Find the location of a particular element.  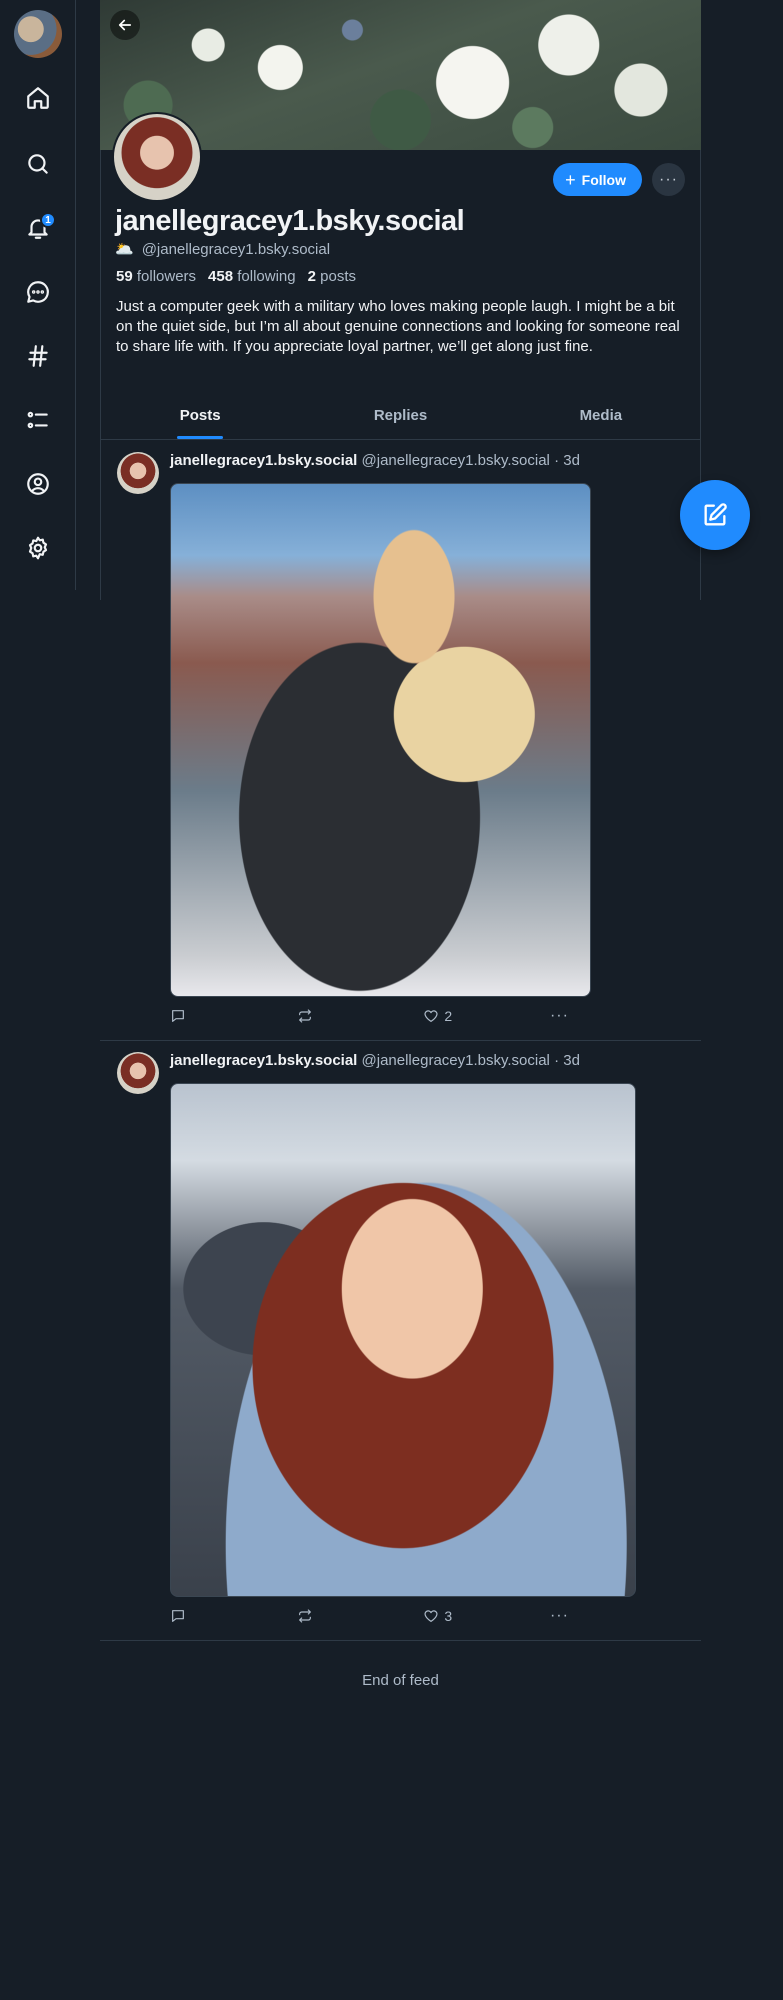

compose-button is located at coordinates (715, 515).